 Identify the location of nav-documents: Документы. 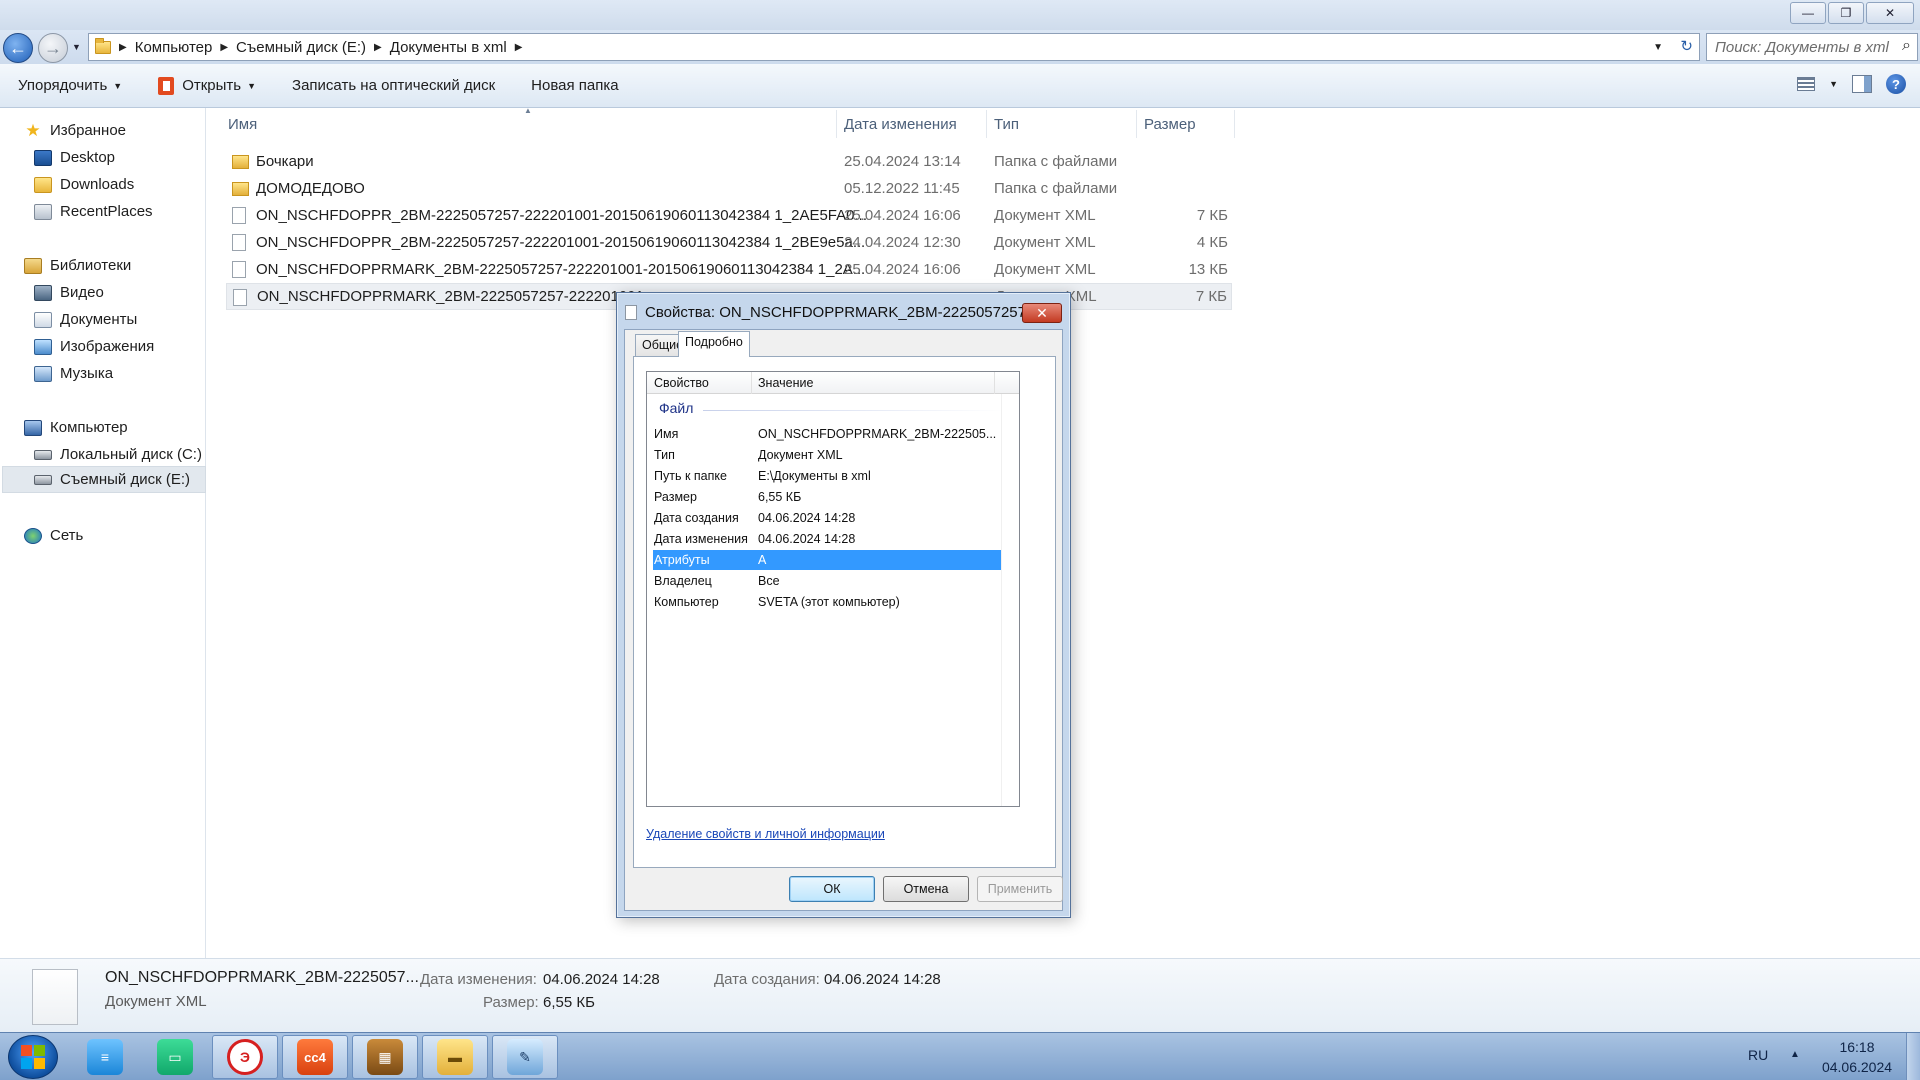
(136, 319).